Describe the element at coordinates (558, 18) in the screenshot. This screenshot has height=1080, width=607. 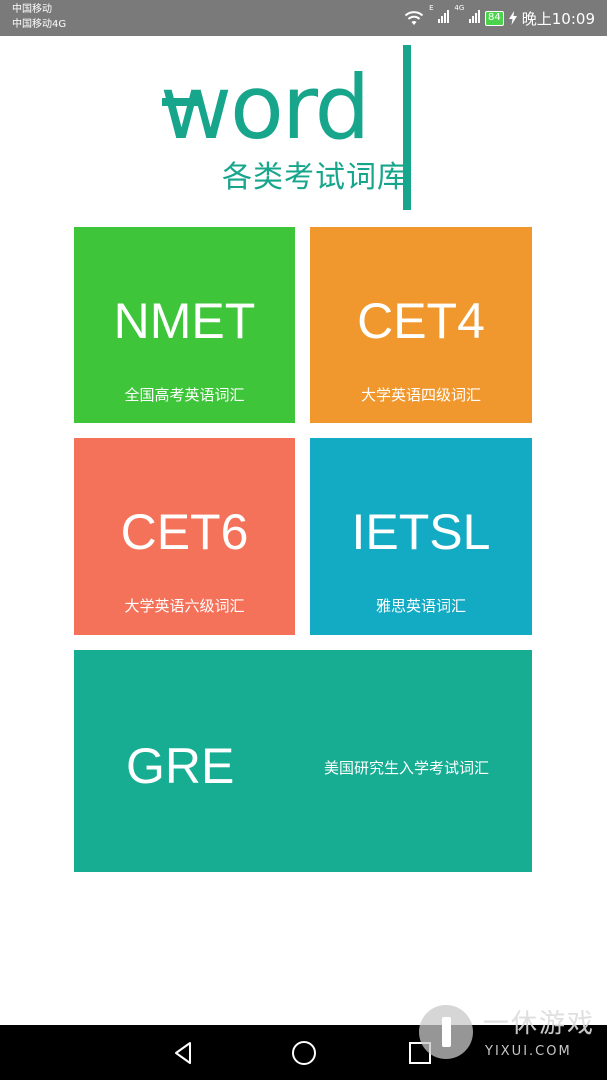
I see `clock: 晚上10:09` at that location.